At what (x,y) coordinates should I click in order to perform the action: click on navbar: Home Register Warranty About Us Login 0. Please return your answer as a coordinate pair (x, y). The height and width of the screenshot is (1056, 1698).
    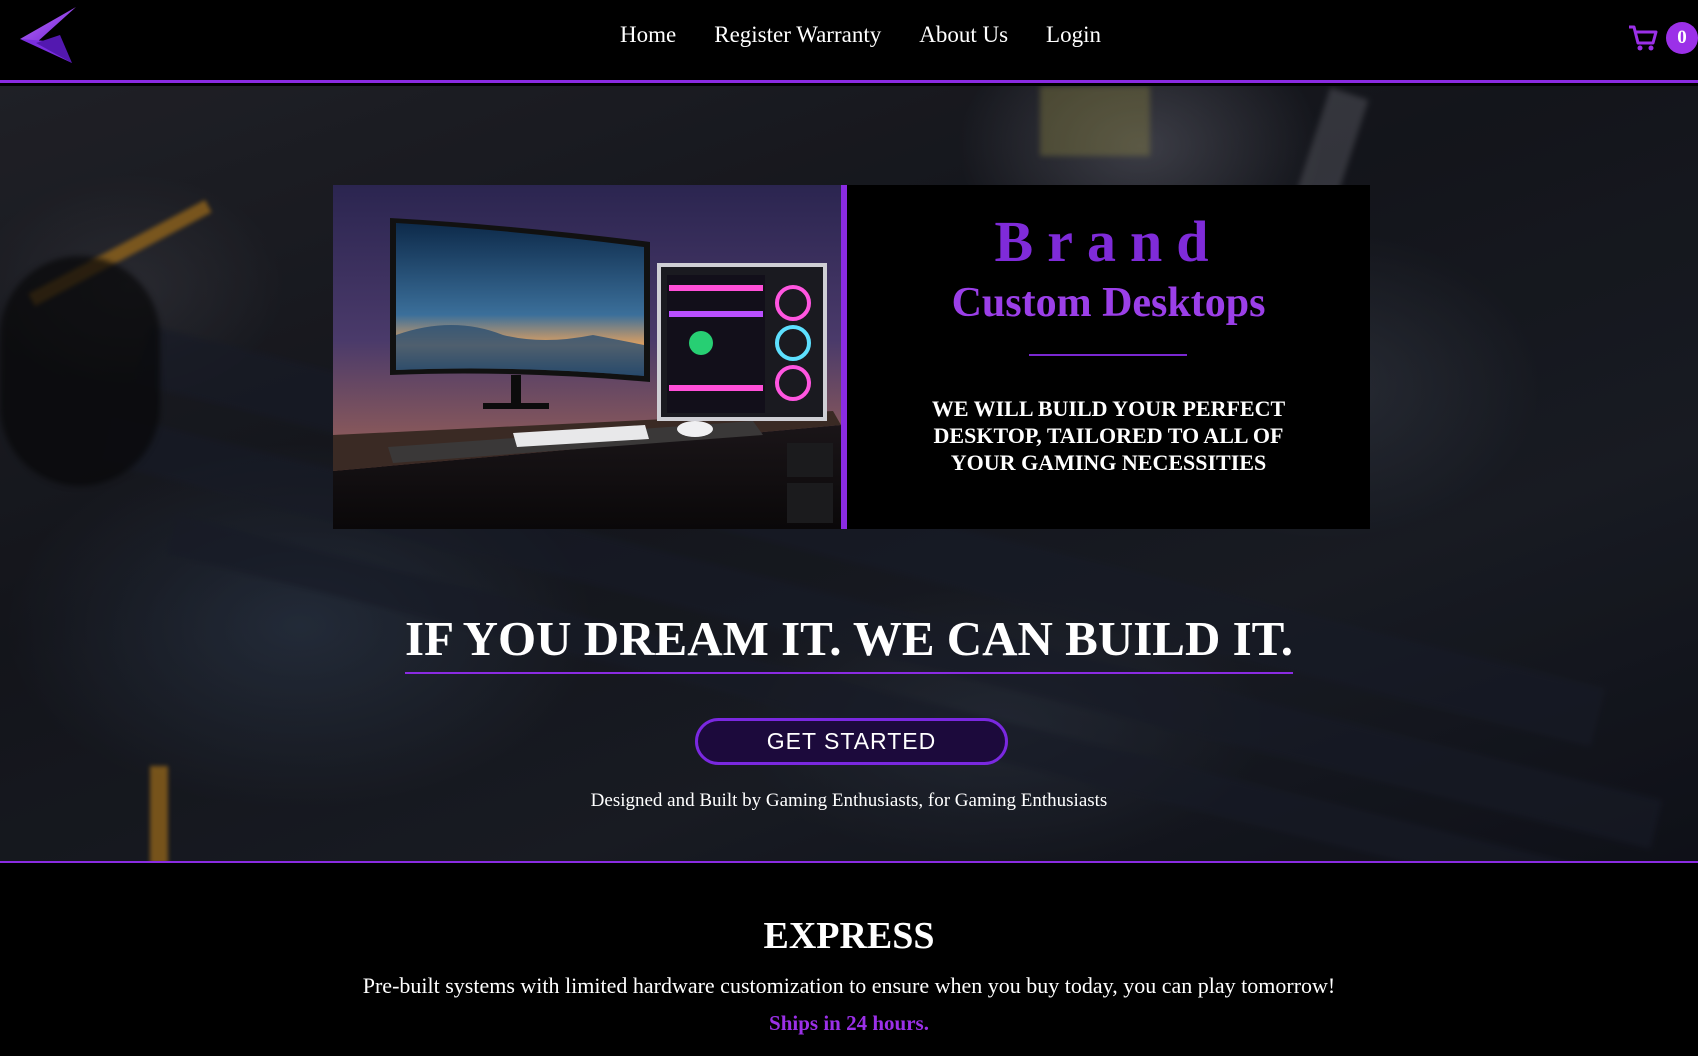
    Looking at the image, I should click on (849, 41).